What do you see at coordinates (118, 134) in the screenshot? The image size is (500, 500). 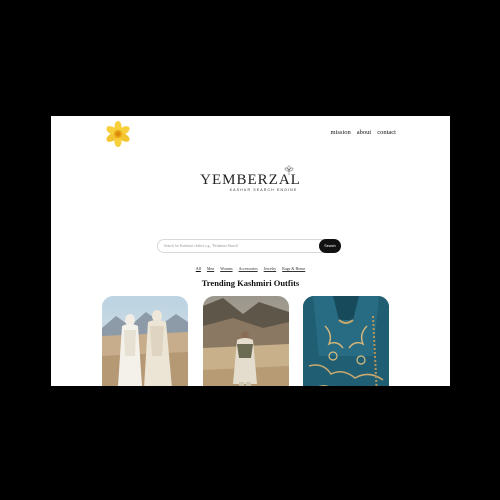 I see `daffodil-flower-icon` at bounding box center [118, 134].